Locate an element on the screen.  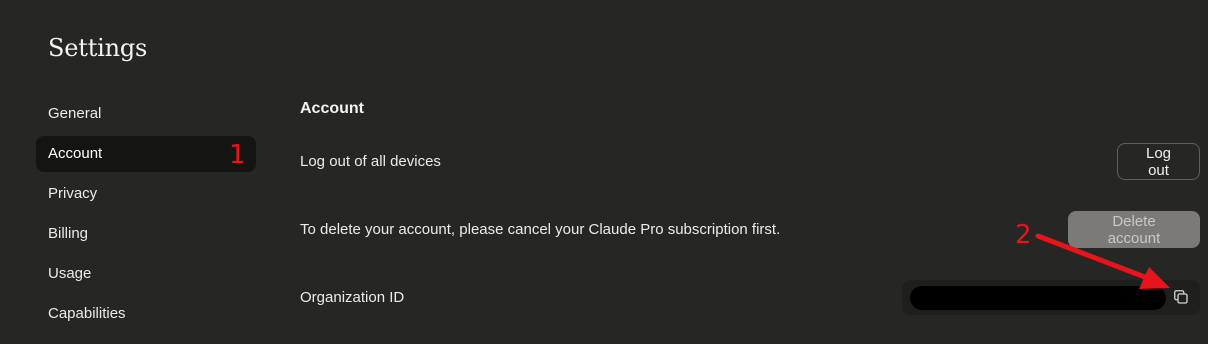
logout-row-label: Log out of all devices is located at coordinates (370, 161).